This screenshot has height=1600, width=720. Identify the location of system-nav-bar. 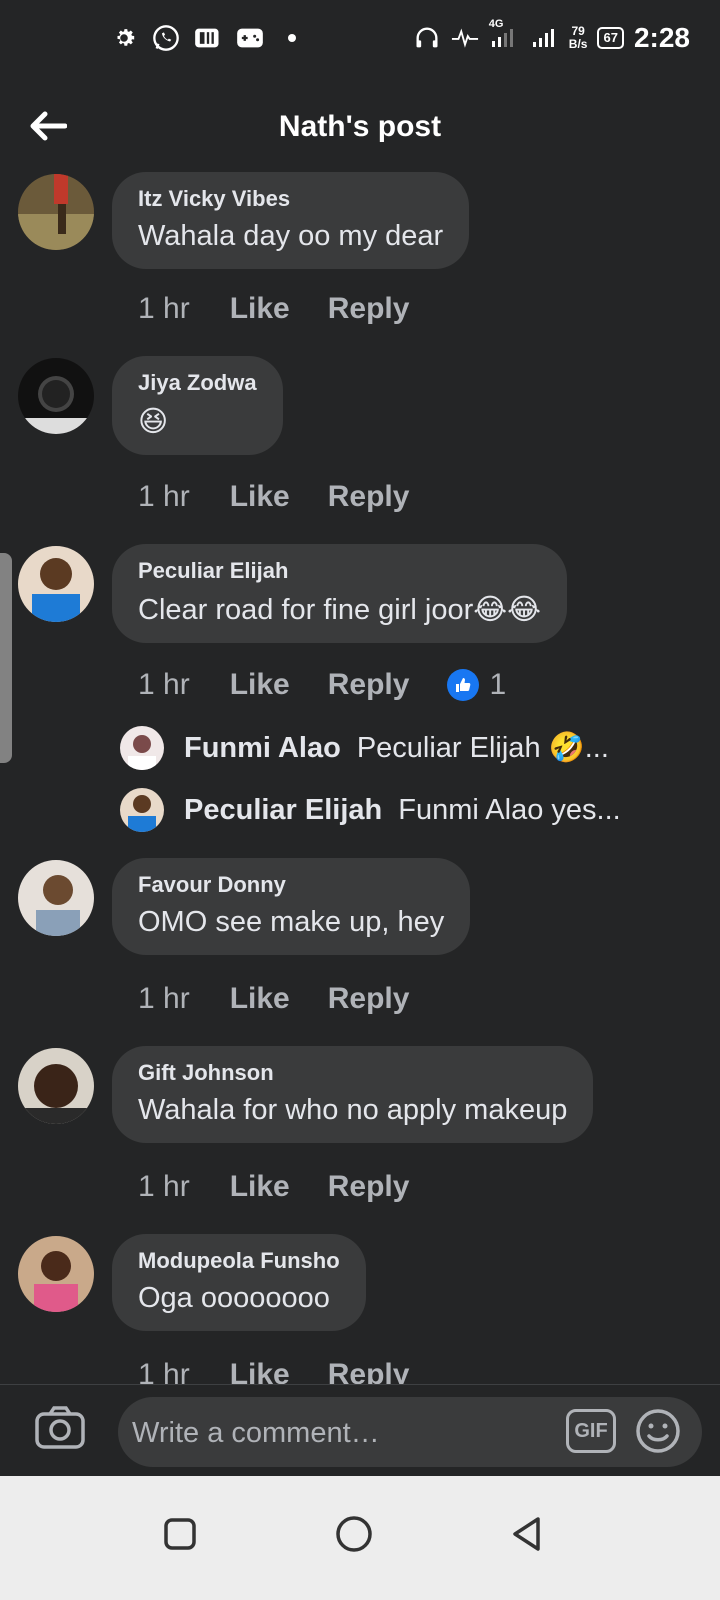
(360, 1538).